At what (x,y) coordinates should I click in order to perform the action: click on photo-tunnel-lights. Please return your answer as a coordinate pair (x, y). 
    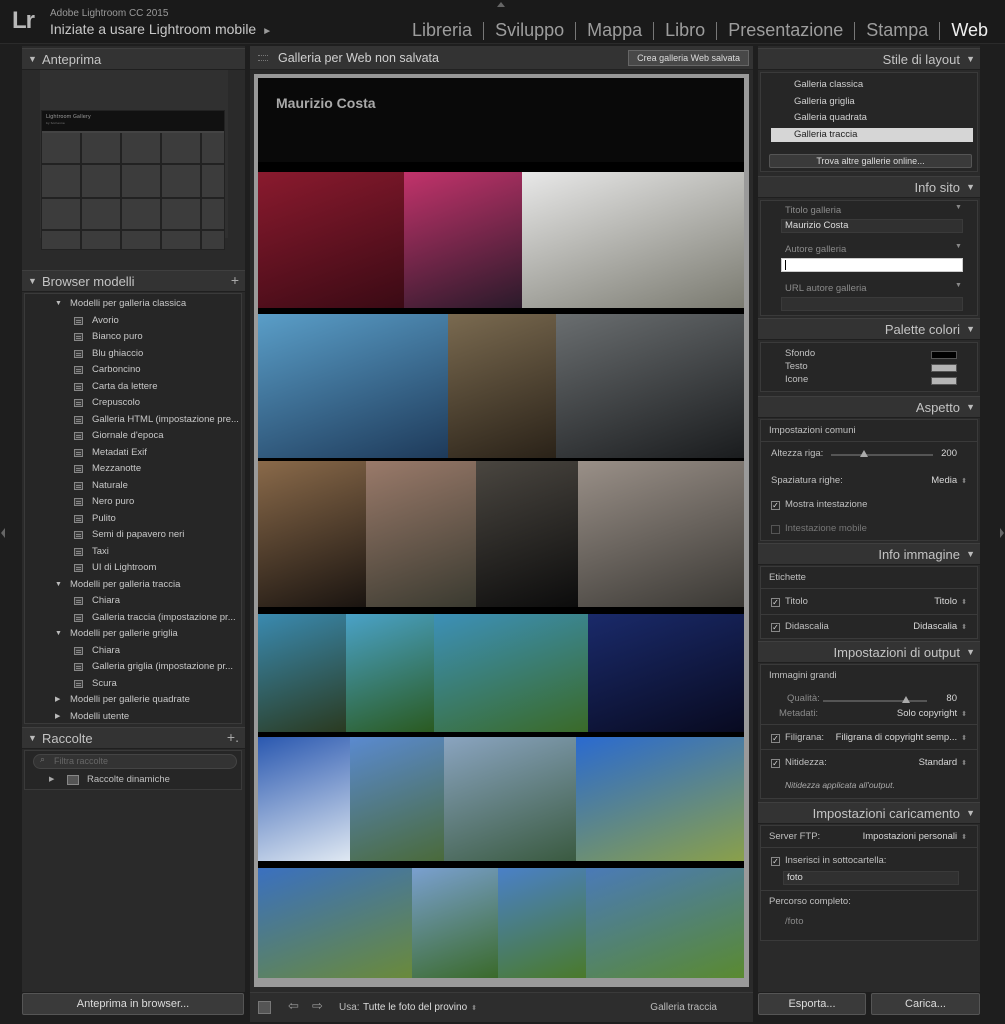
    Looking at the image, I should click on (312, 534).